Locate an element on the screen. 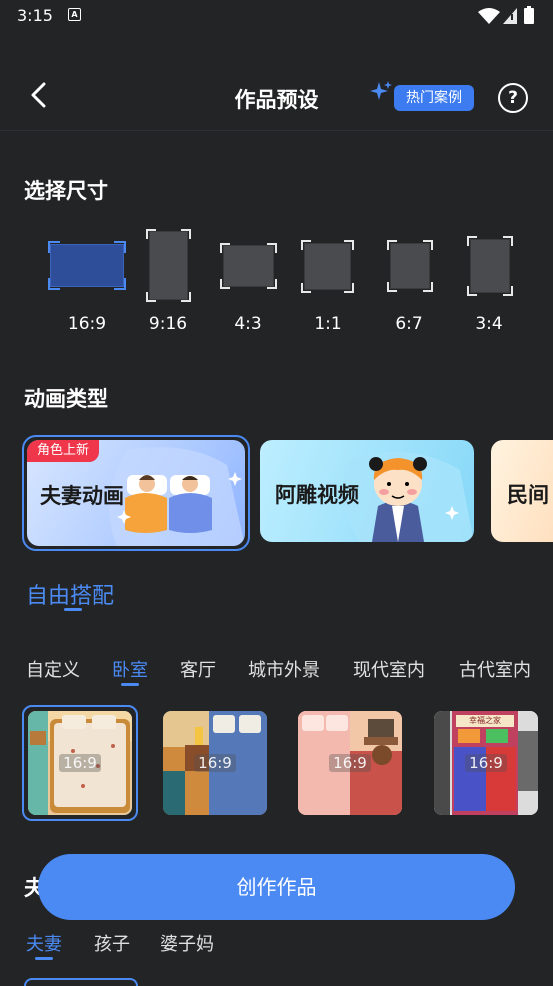 Image resolution: width=553 pixels, height=986 pixels. battery-icon is located at coordinates (529, 15).